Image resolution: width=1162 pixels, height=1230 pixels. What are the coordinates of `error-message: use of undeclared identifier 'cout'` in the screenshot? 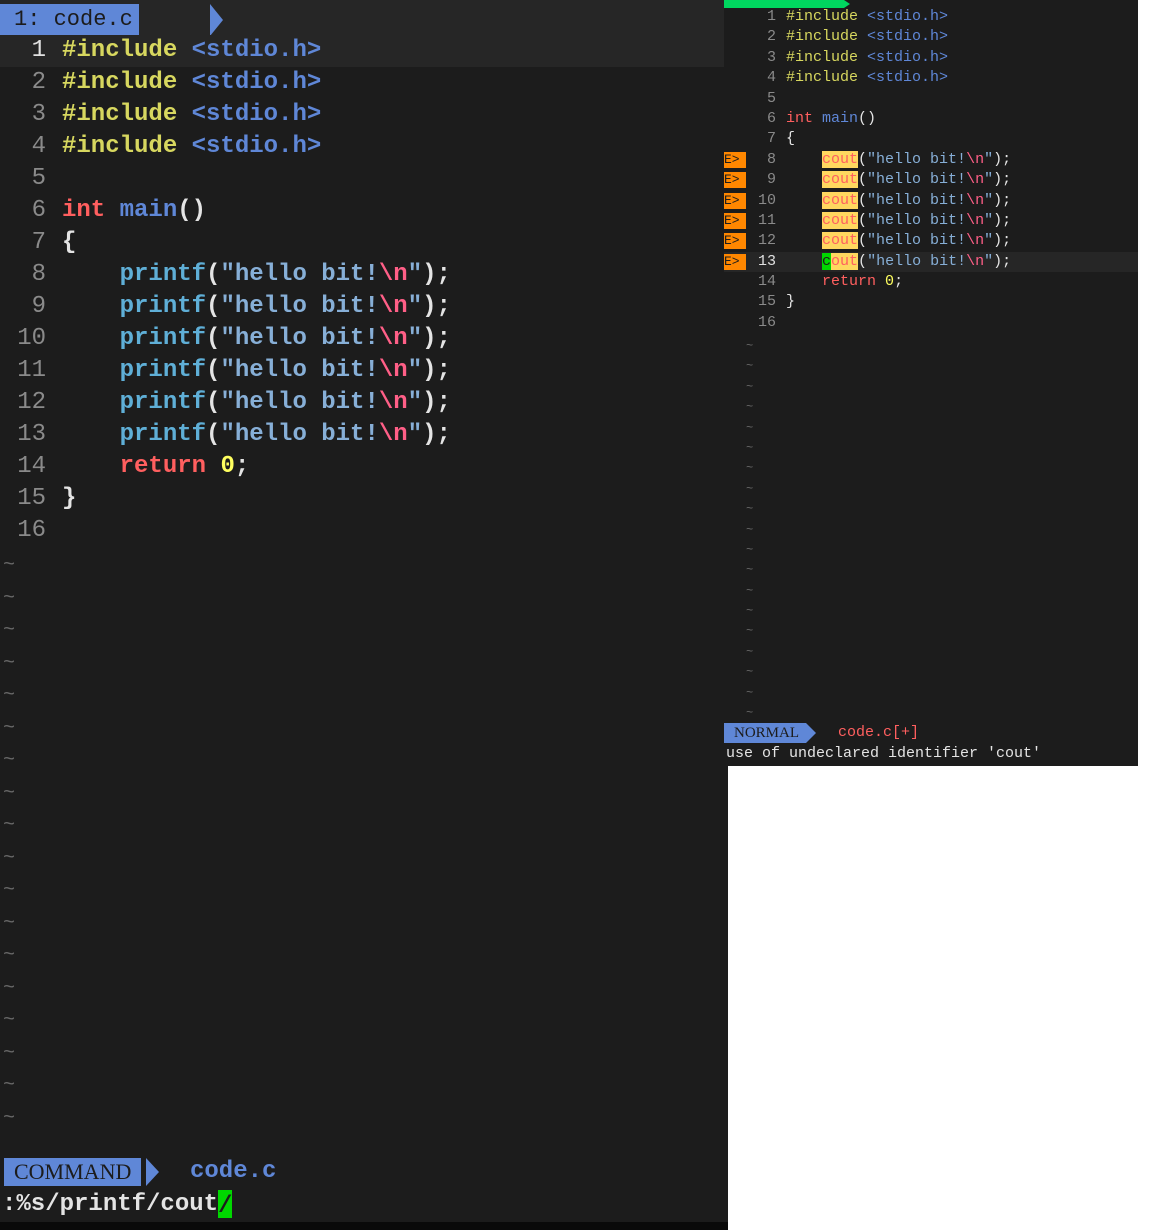 It's located at (884, 753).